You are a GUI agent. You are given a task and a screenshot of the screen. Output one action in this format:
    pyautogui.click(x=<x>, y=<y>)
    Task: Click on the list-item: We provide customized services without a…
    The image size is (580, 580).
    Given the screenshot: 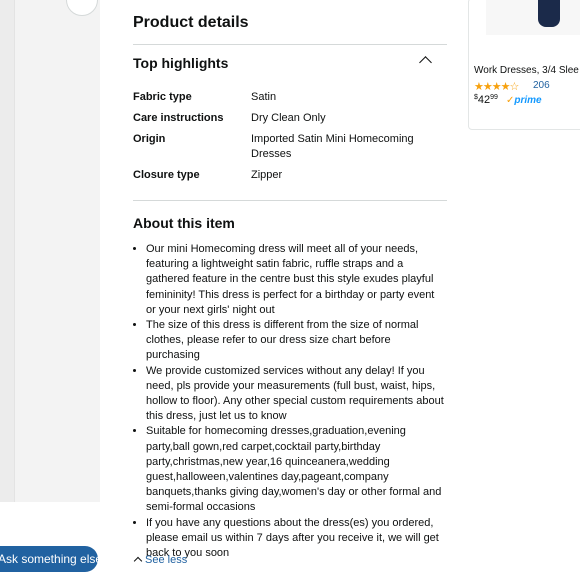 What is the action you would take?
    pyautogui.click(x=296, y=394)
    